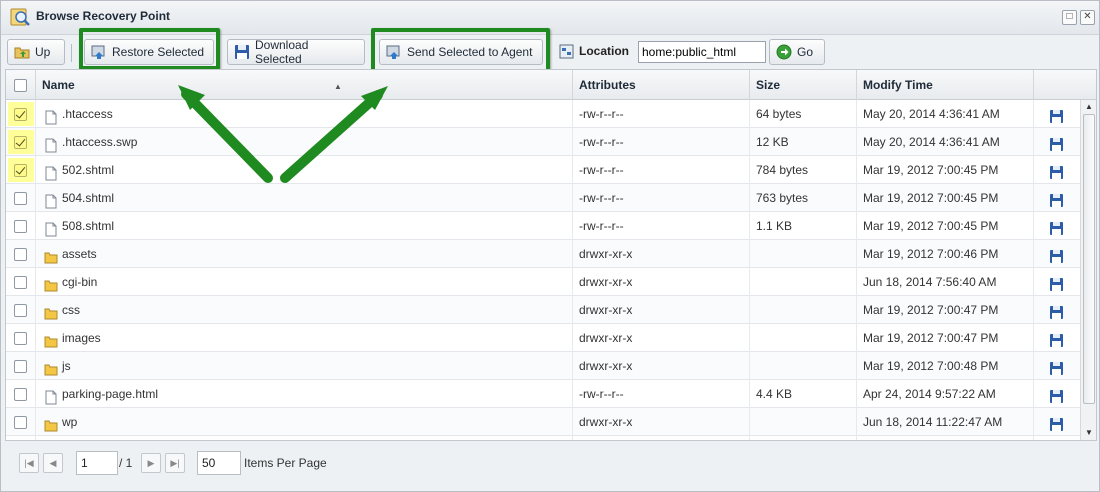 This screenshot has height=492, width=1100. Describe the element at coordinates (88, 198) in the screenshot. I see `file-name: 504.shtml` at that location.